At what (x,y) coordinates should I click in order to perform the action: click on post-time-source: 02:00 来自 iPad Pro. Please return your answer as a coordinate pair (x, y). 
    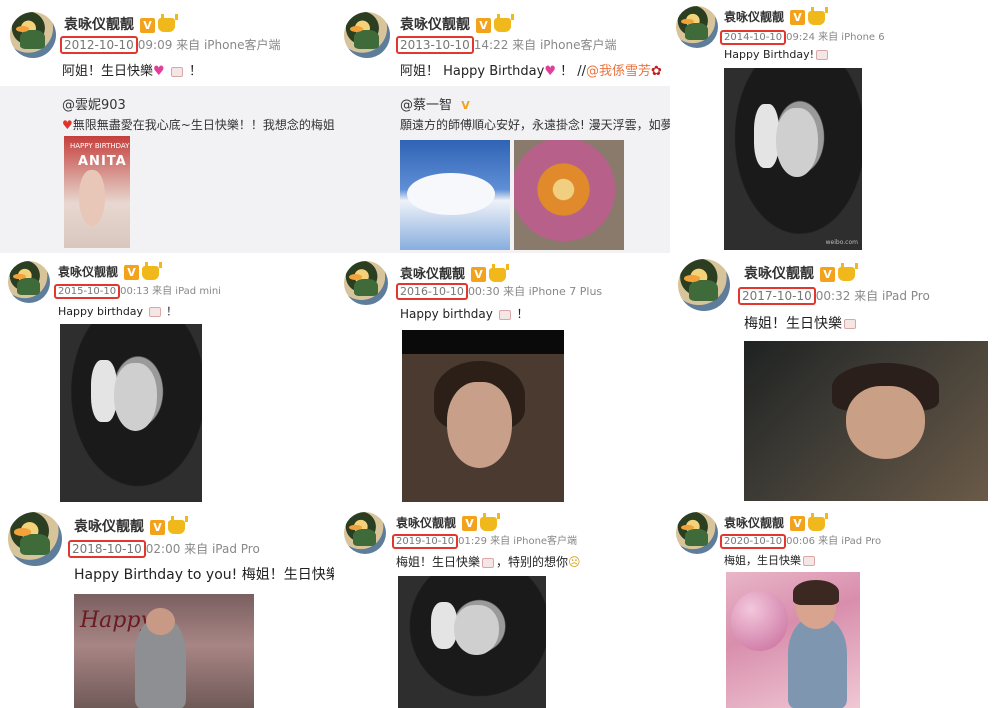
    Looking at the image, I should click on (202, 549).